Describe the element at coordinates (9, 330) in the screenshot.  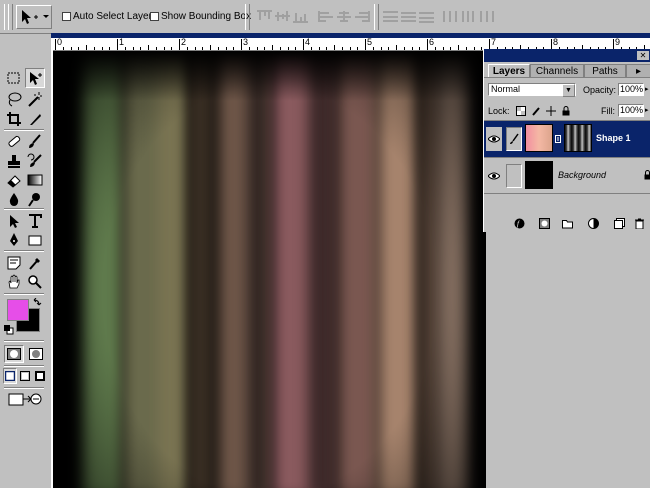
I see `default-colors-icon` at that location.